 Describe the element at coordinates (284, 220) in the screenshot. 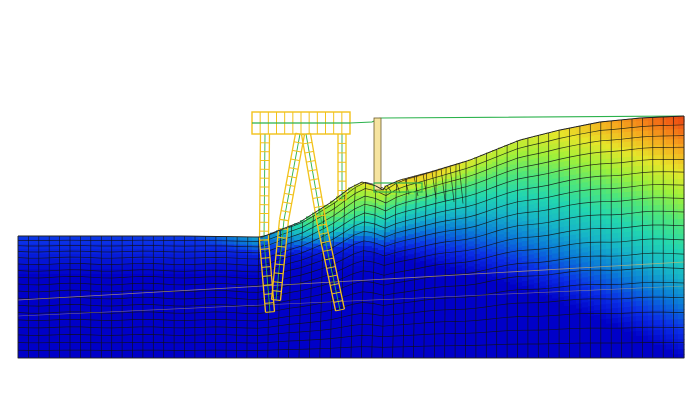

I see `pile-rung` at that location.